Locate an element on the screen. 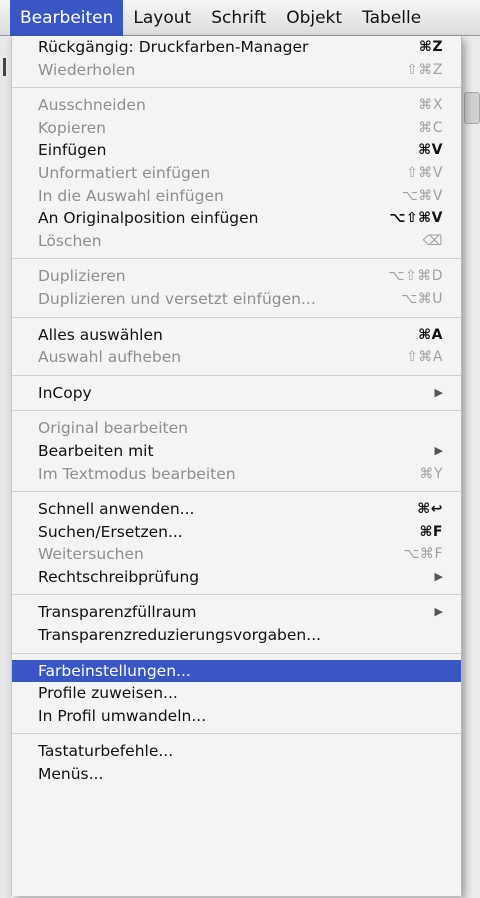  menu-item-label: Kopieren is located at coordinates (72, 127).